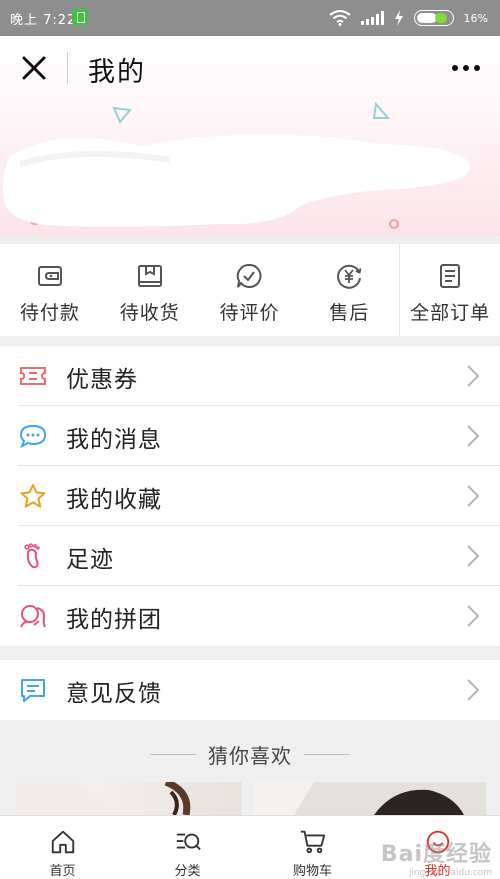  What do you see at coordinates (312, 871) in the screenshot?
I see `tab-label: 购物车` at bounding box center [312, 871].